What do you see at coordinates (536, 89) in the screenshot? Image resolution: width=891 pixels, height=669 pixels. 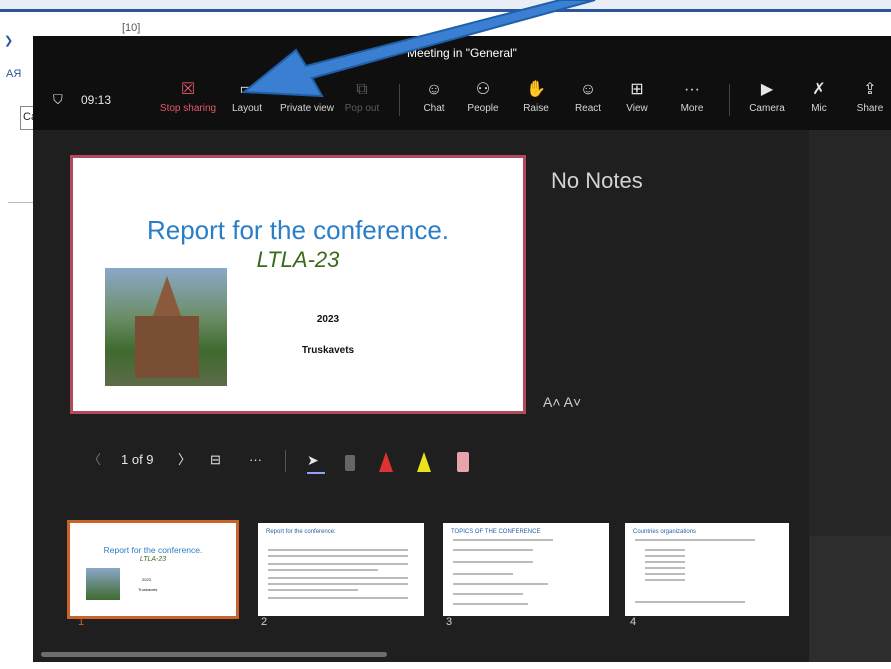 I see `hand-icon: ✋` at bounding box center [536, 89].